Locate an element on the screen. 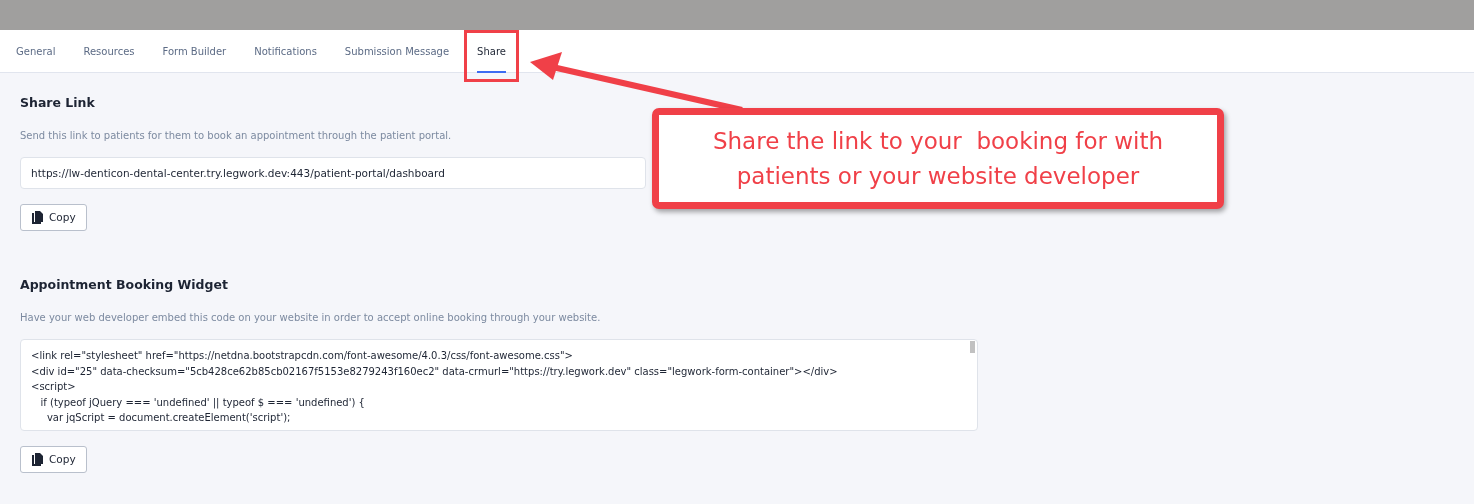  tab: Submission Message is located at coordinates (397, 51).